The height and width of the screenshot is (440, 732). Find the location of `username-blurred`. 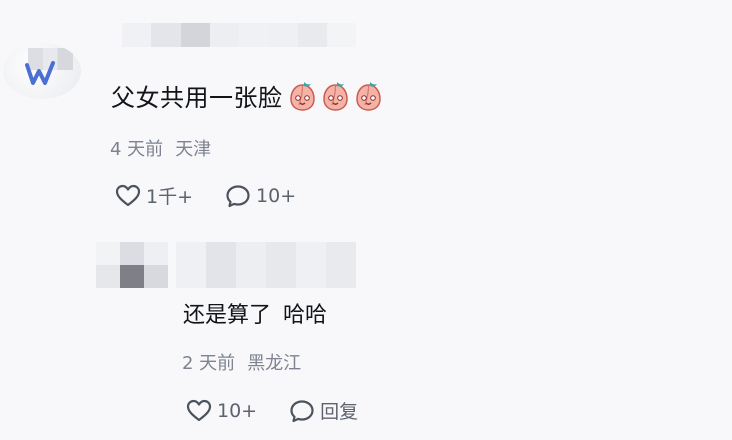

username-blurred is located at coordinates (239, 35).